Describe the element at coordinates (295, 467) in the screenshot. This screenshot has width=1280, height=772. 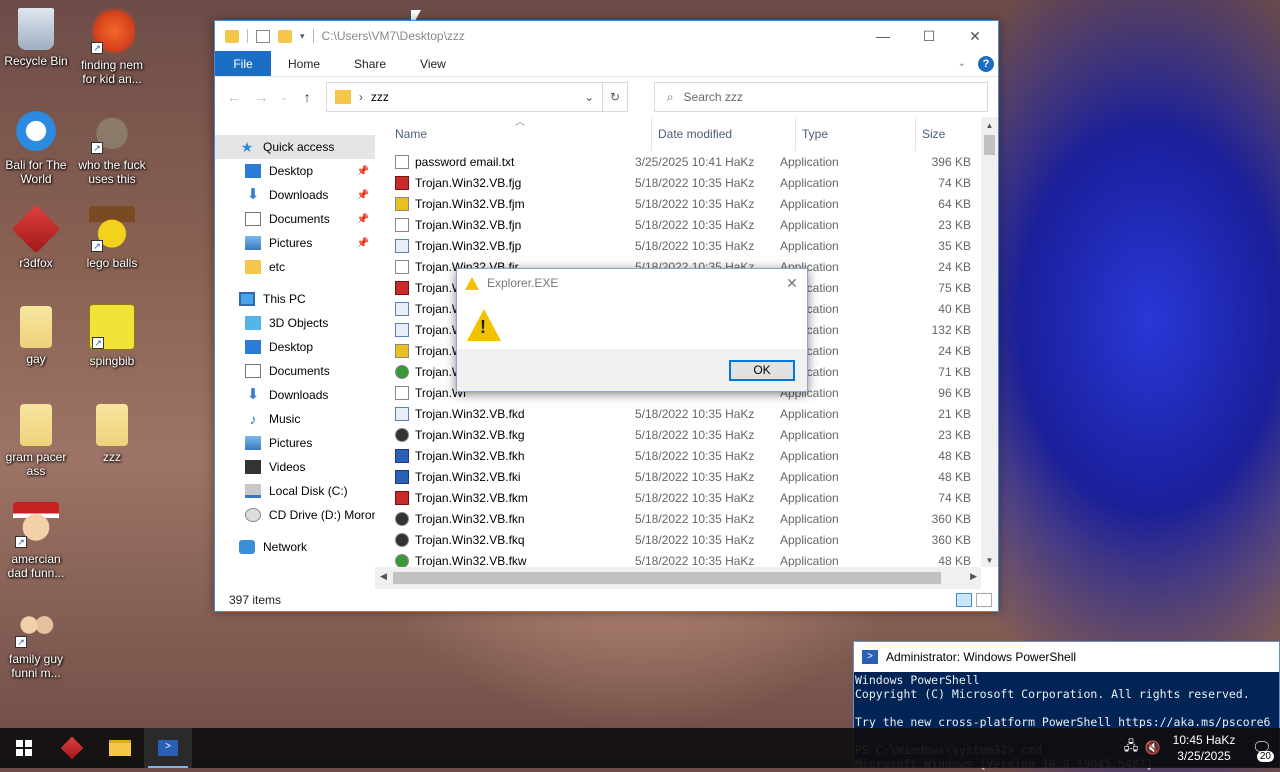
I see `nav-videos: Videos` at that location.